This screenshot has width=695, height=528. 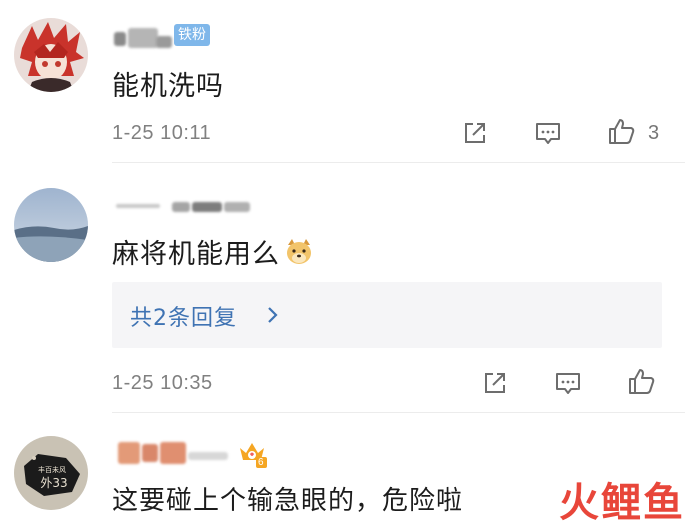 I want to click on vip-level: 6, so click(x=261, y=462).